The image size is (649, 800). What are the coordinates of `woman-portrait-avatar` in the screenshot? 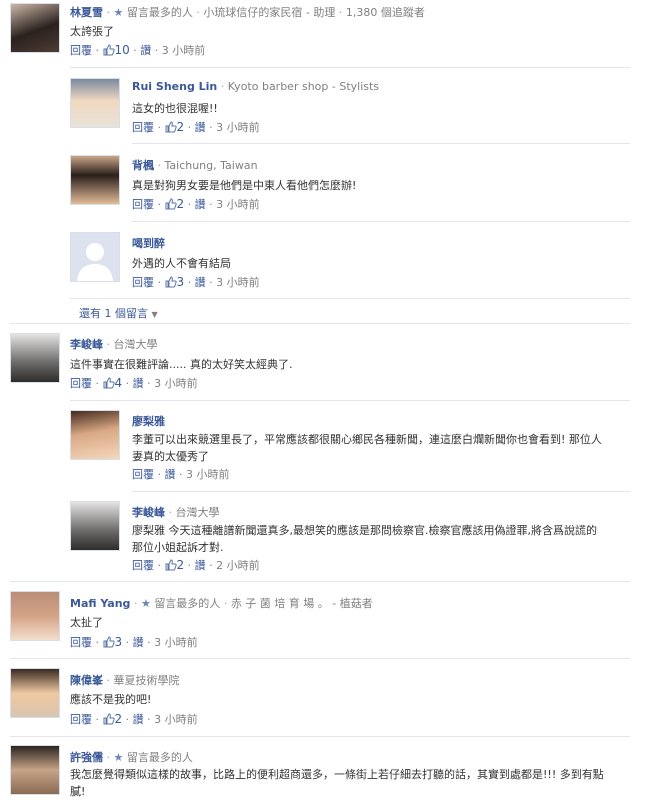 It's located at (35, 616).